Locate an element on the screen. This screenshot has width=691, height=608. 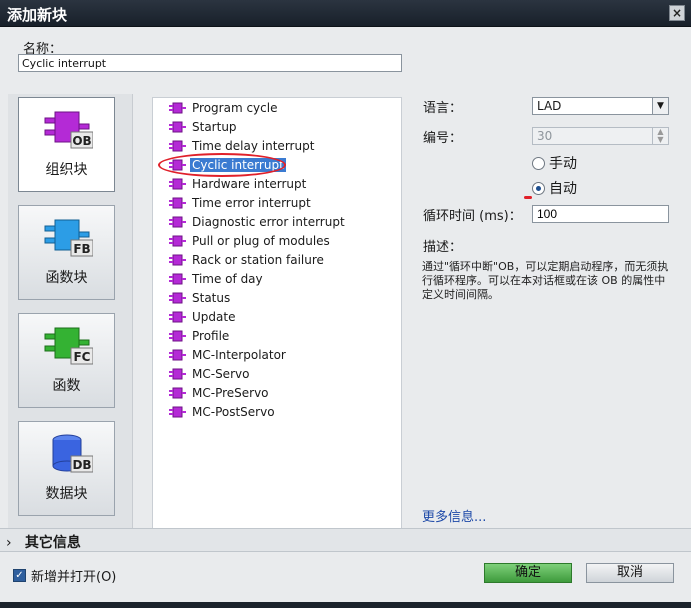
number-field: 30 ▲ ▼ is located at coordinates (600, 136).